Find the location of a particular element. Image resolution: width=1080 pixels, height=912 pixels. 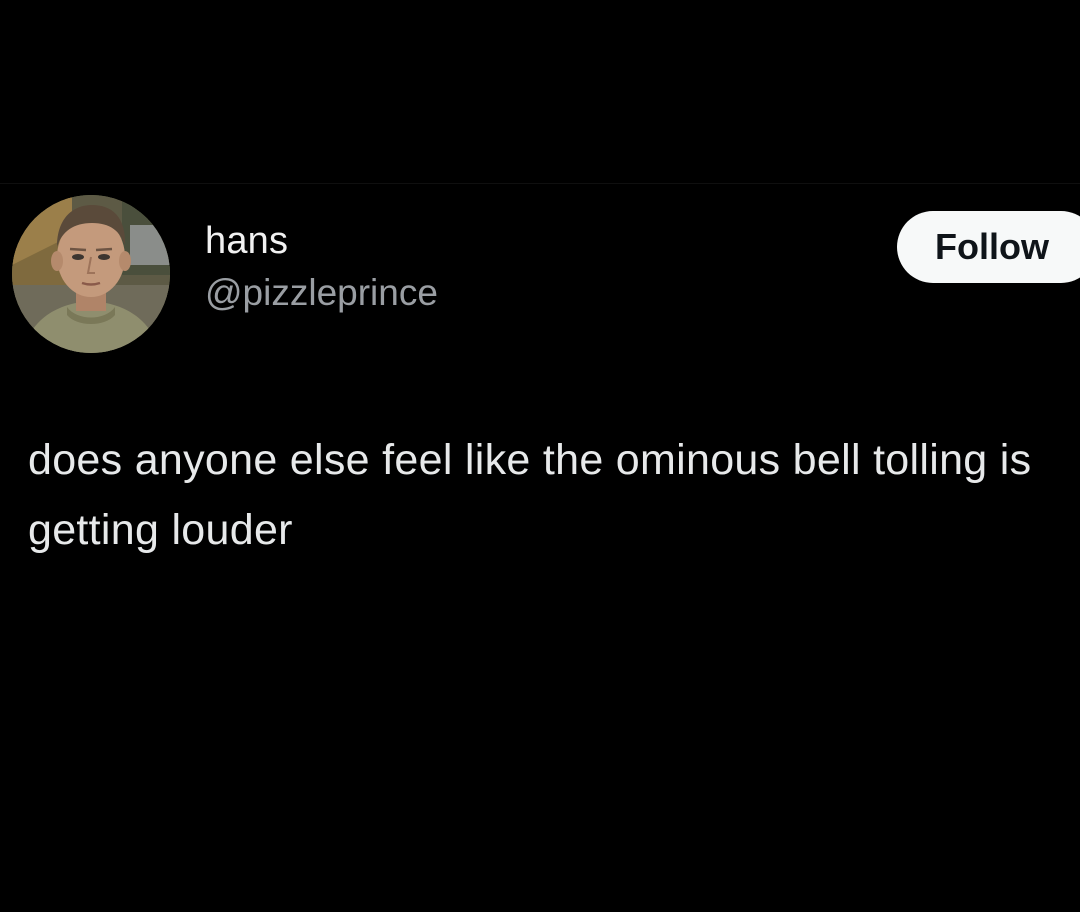

author-display-name: hans is located at coordinates (321, 241).